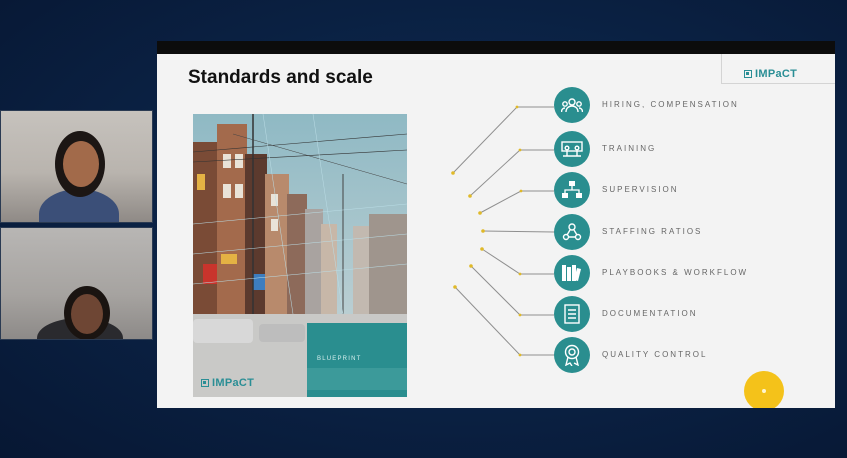  What do you see at coordinates (572, 314) in the screenshot?
I see `checklist-icon` at bounding box center [572, 314].